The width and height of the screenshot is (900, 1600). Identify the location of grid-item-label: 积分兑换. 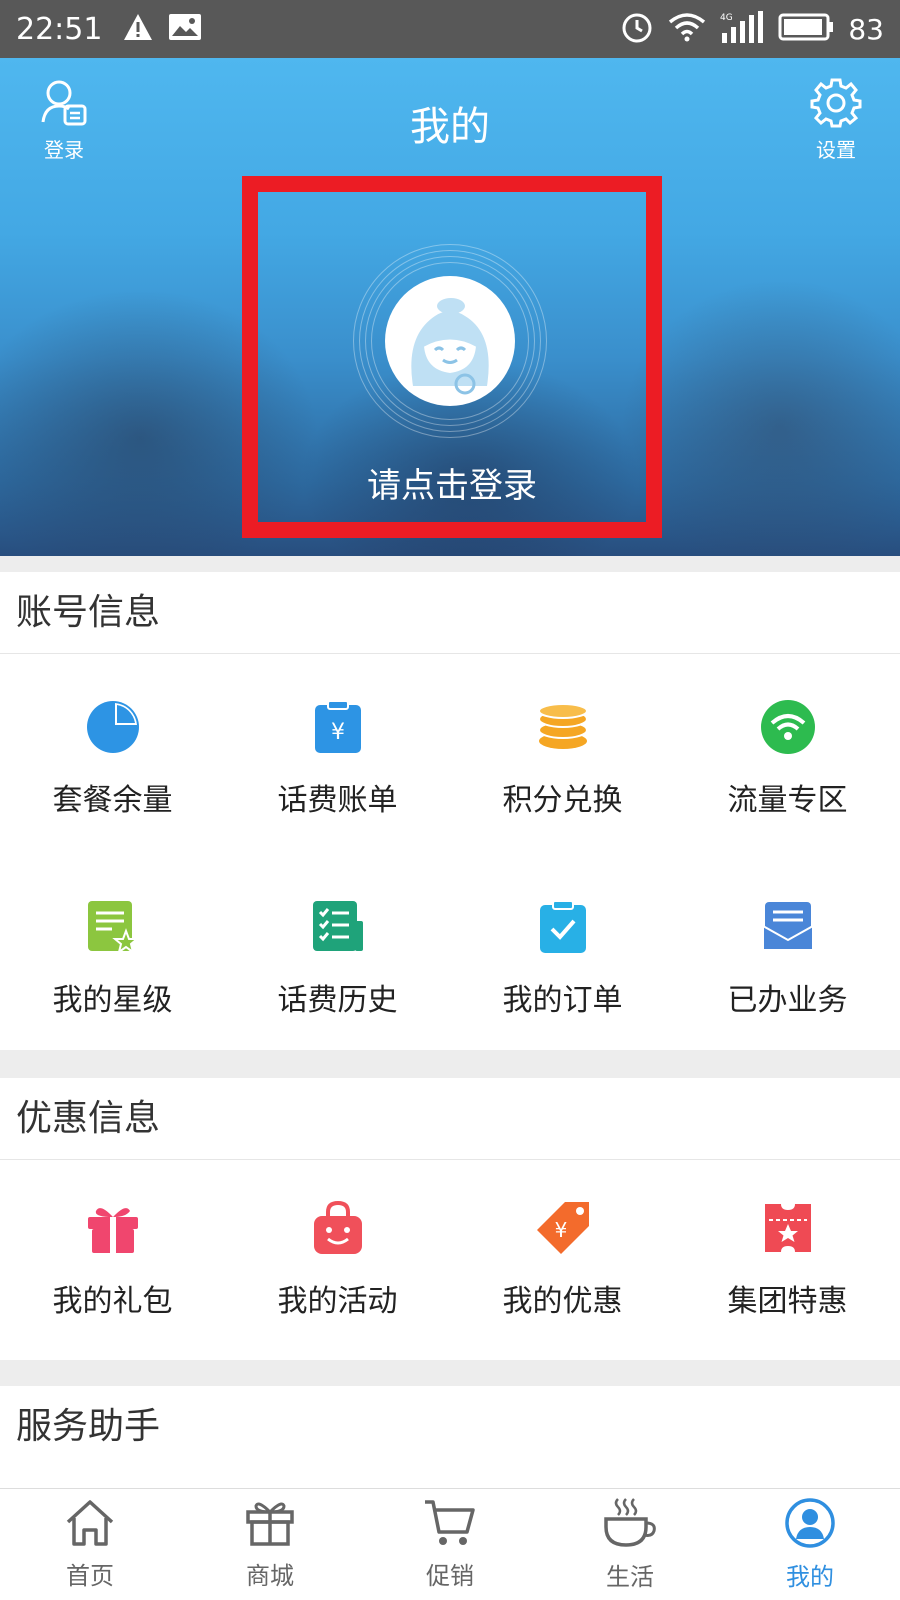
(562, 800).